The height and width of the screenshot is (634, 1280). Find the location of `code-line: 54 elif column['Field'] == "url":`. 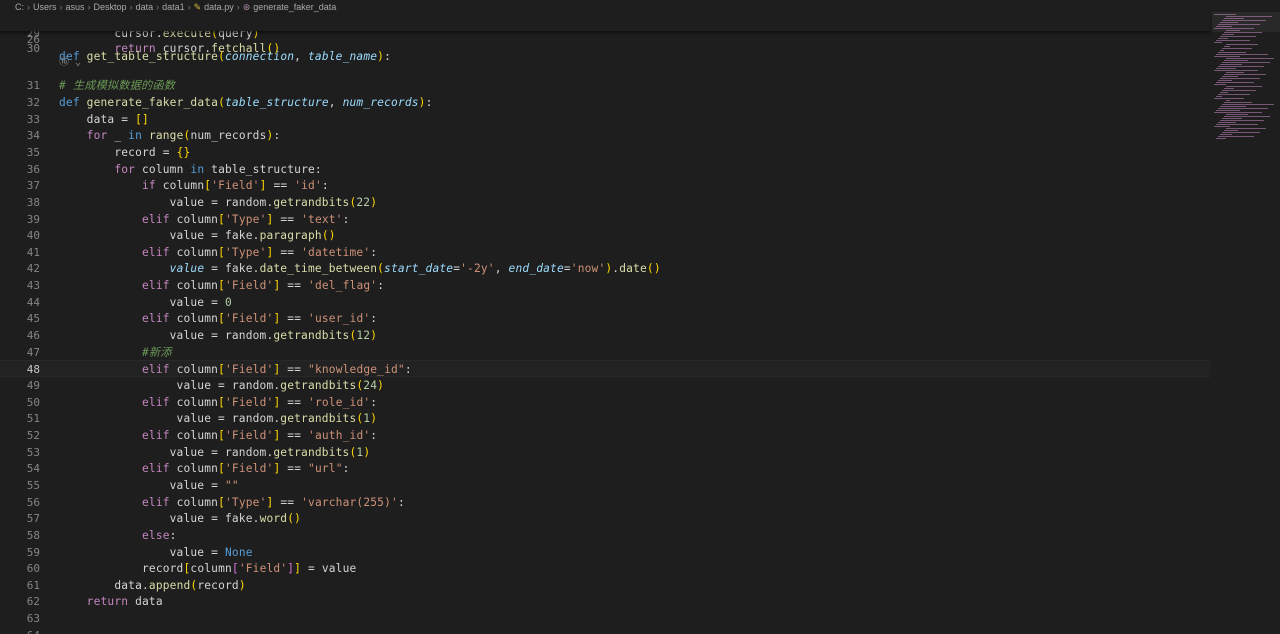

code-line: 54 elif column['Field'] == "url": is located at coordinates (605, 468).